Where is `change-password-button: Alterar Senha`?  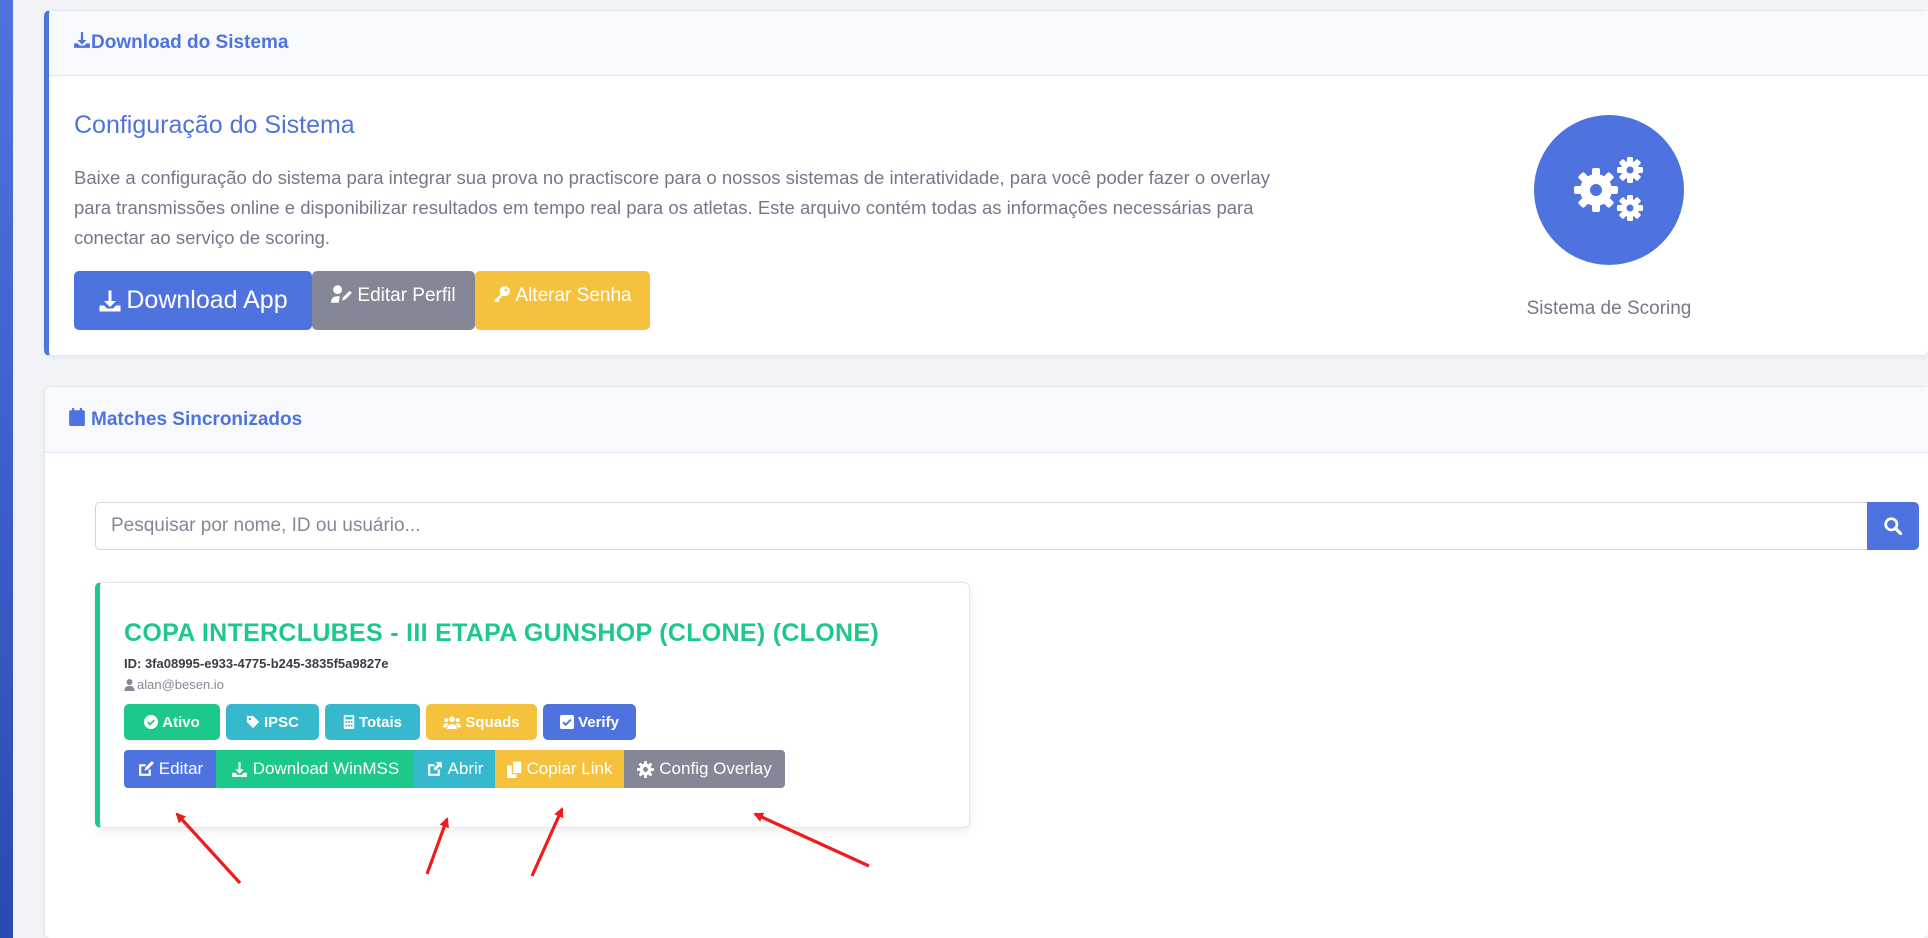 change-password-button: Alterar Senha is located at coordinates (562, 300).